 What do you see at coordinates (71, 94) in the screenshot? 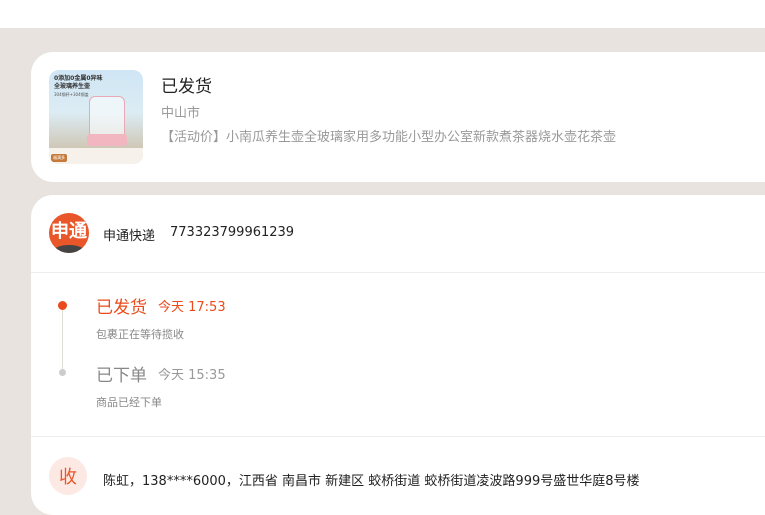
I see `thumbnail-small-text: 304钢杯+304钢盖` at bounding box center [71, 94].